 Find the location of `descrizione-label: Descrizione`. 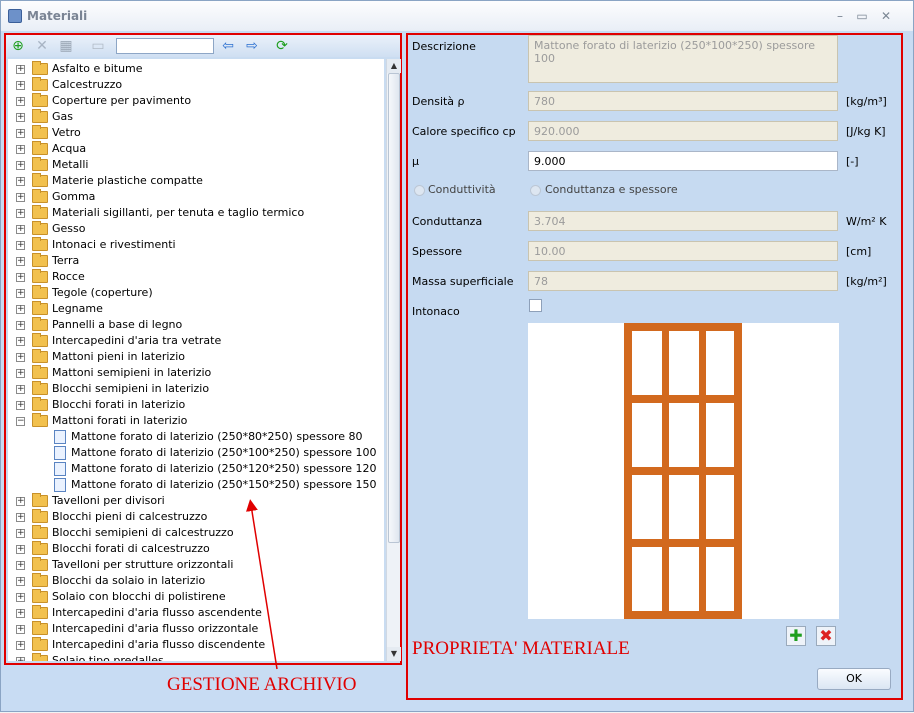

descrizione-label: Descrizione is located at coordinates (444, 46).